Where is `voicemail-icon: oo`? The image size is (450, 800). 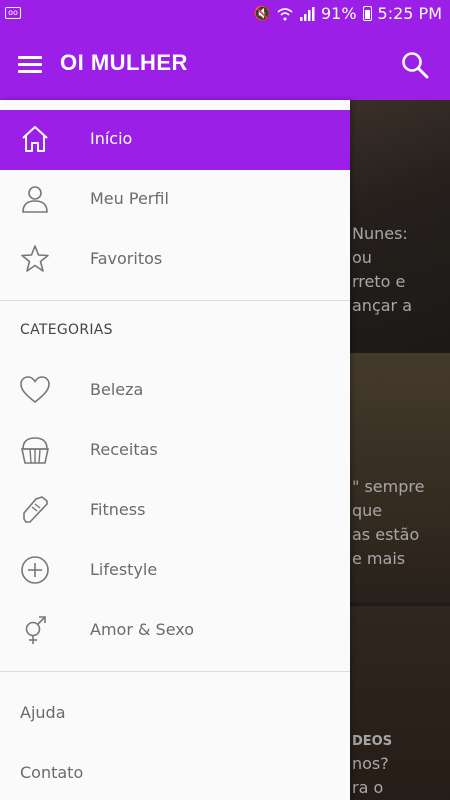
voicemail-icon: oo is located at coordinates (13, 13).